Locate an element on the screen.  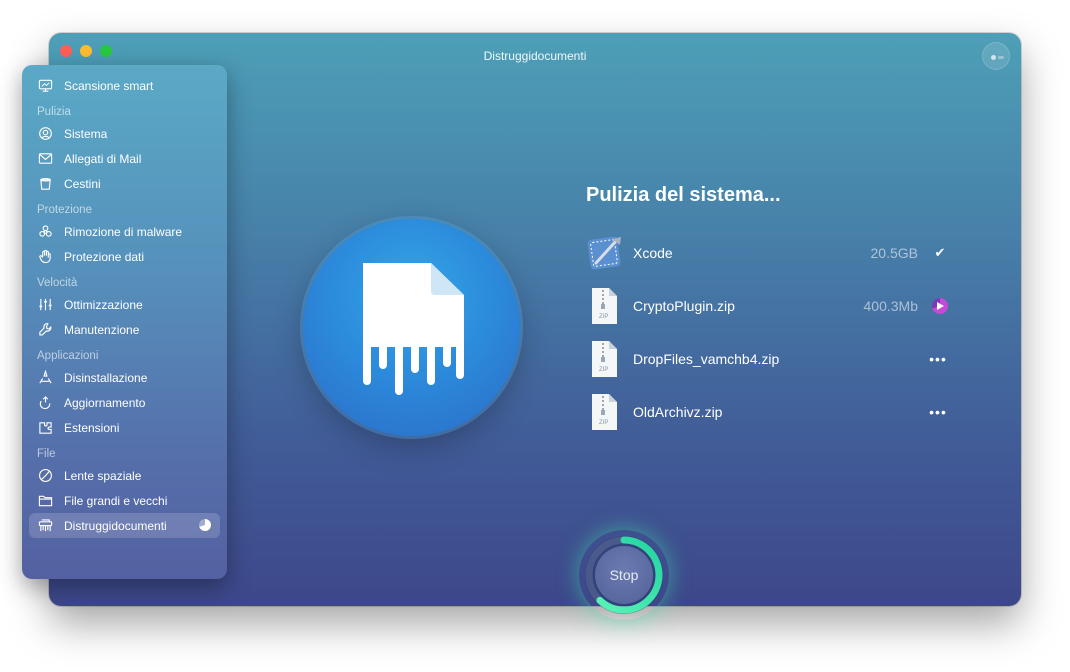
file-name: Xcode is located at coordinates (653, 253).